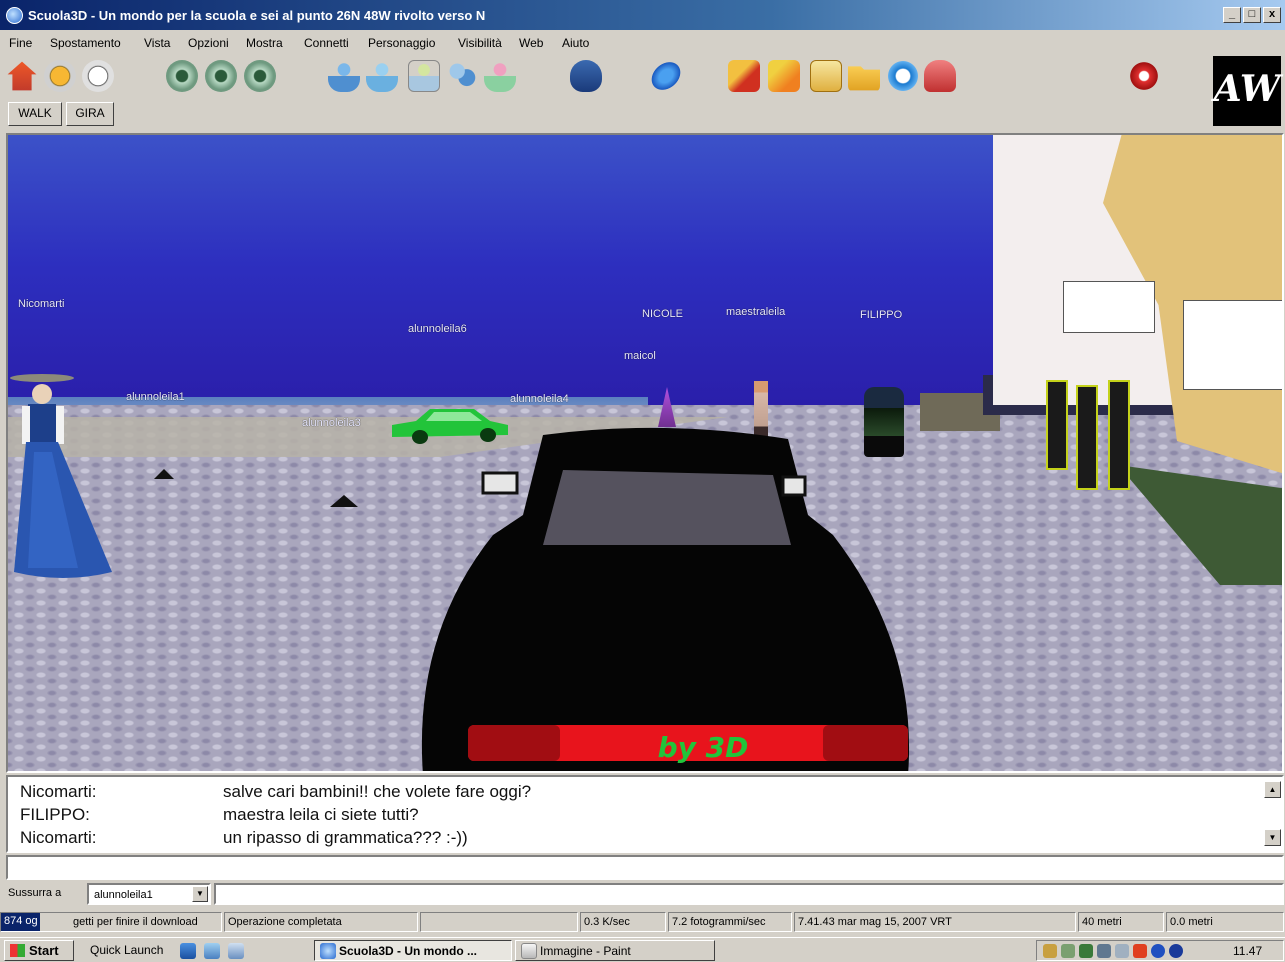 Image resolution: width=1285 pixels, height=962 pixels. I want to click on avatar-name-alunnoleila3: alunnoleila3, so click(331, 423).